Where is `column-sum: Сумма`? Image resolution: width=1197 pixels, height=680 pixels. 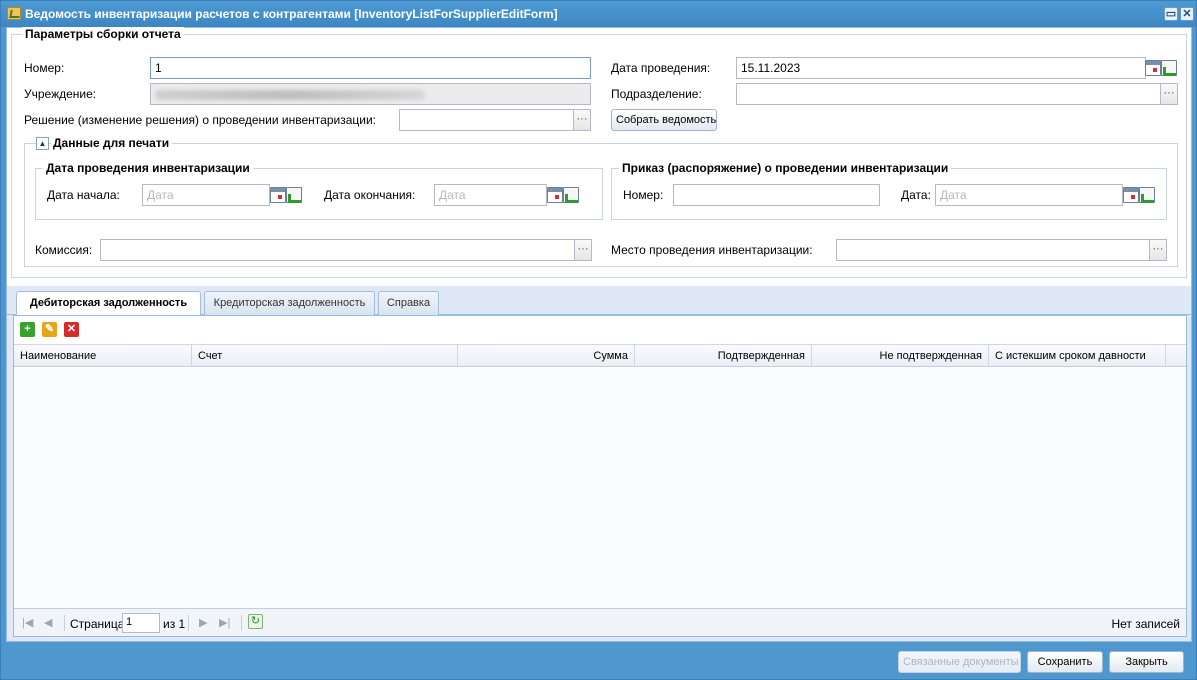 column-sum: Сумма is located at coordinates (546, 356).